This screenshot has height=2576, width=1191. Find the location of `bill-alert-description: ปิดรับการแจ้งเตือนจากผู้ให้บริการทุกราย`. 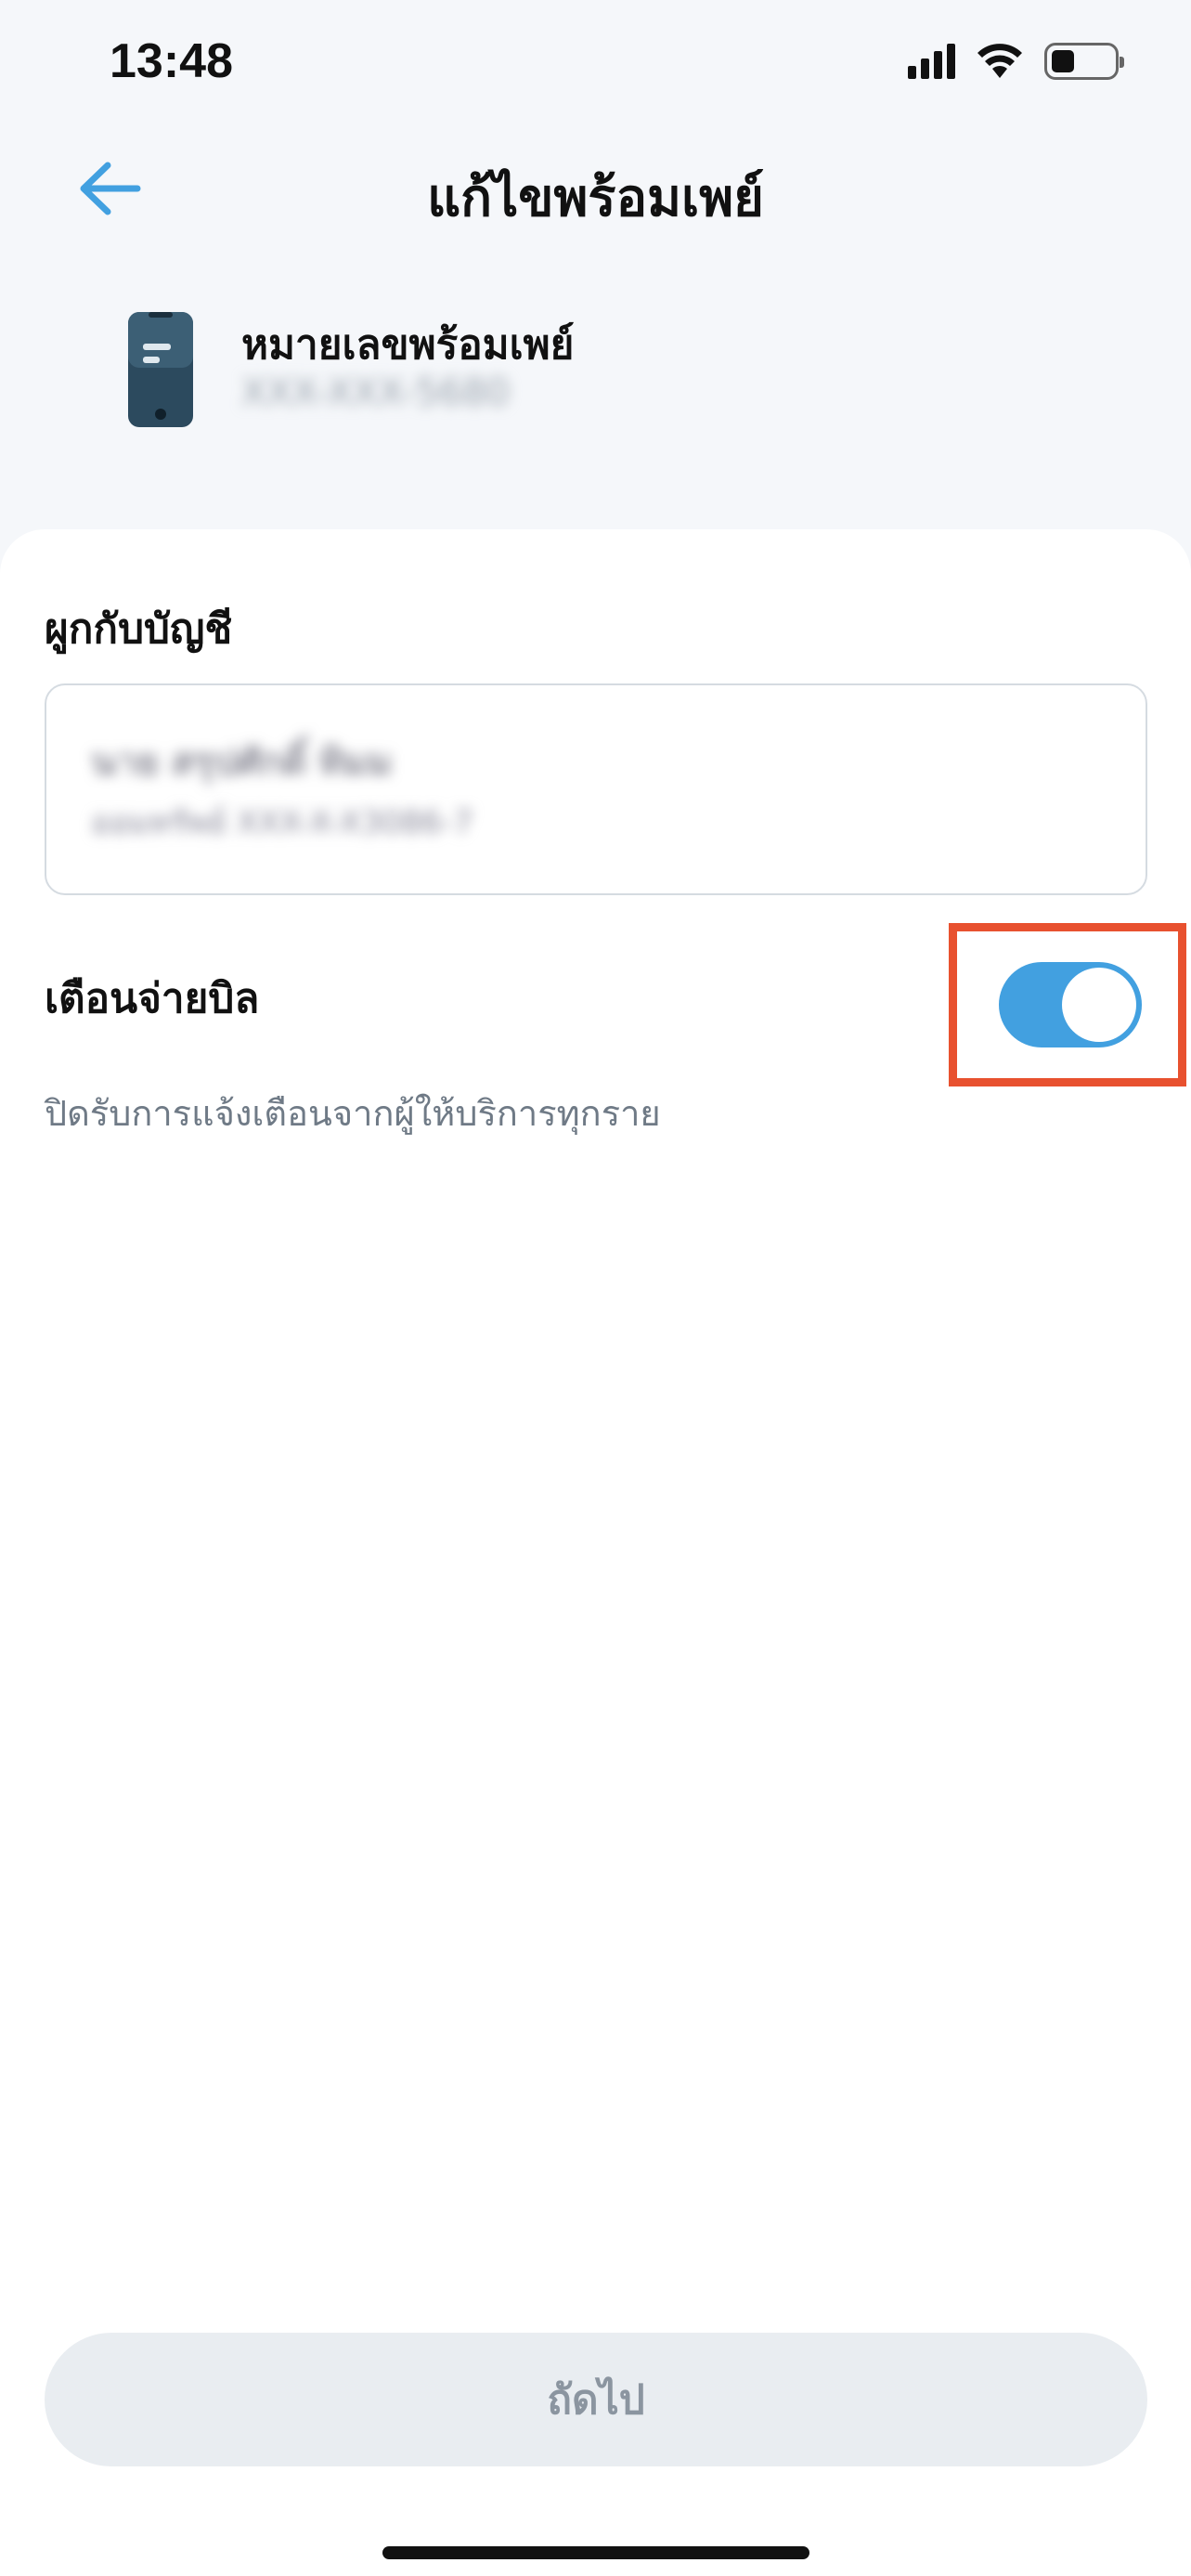

bill-alert-description: ปิดรับการแจ้งเตือนจากผู้ให้บริการทุกราย is located at coordinates (353, 1113).